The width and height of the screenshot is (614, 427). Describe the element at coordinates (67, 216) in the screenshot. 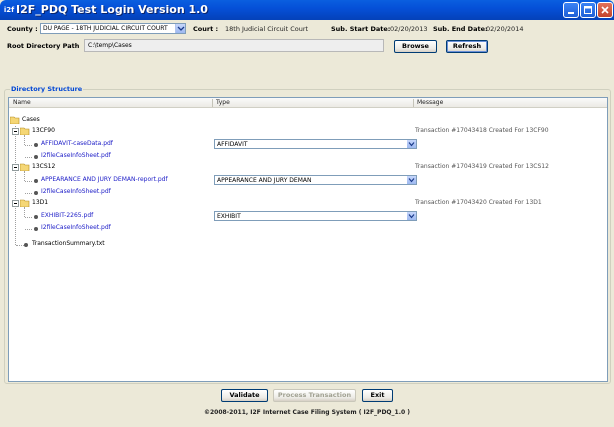

I see `file-link: EXHIBIT-2265.pdf` at that location.